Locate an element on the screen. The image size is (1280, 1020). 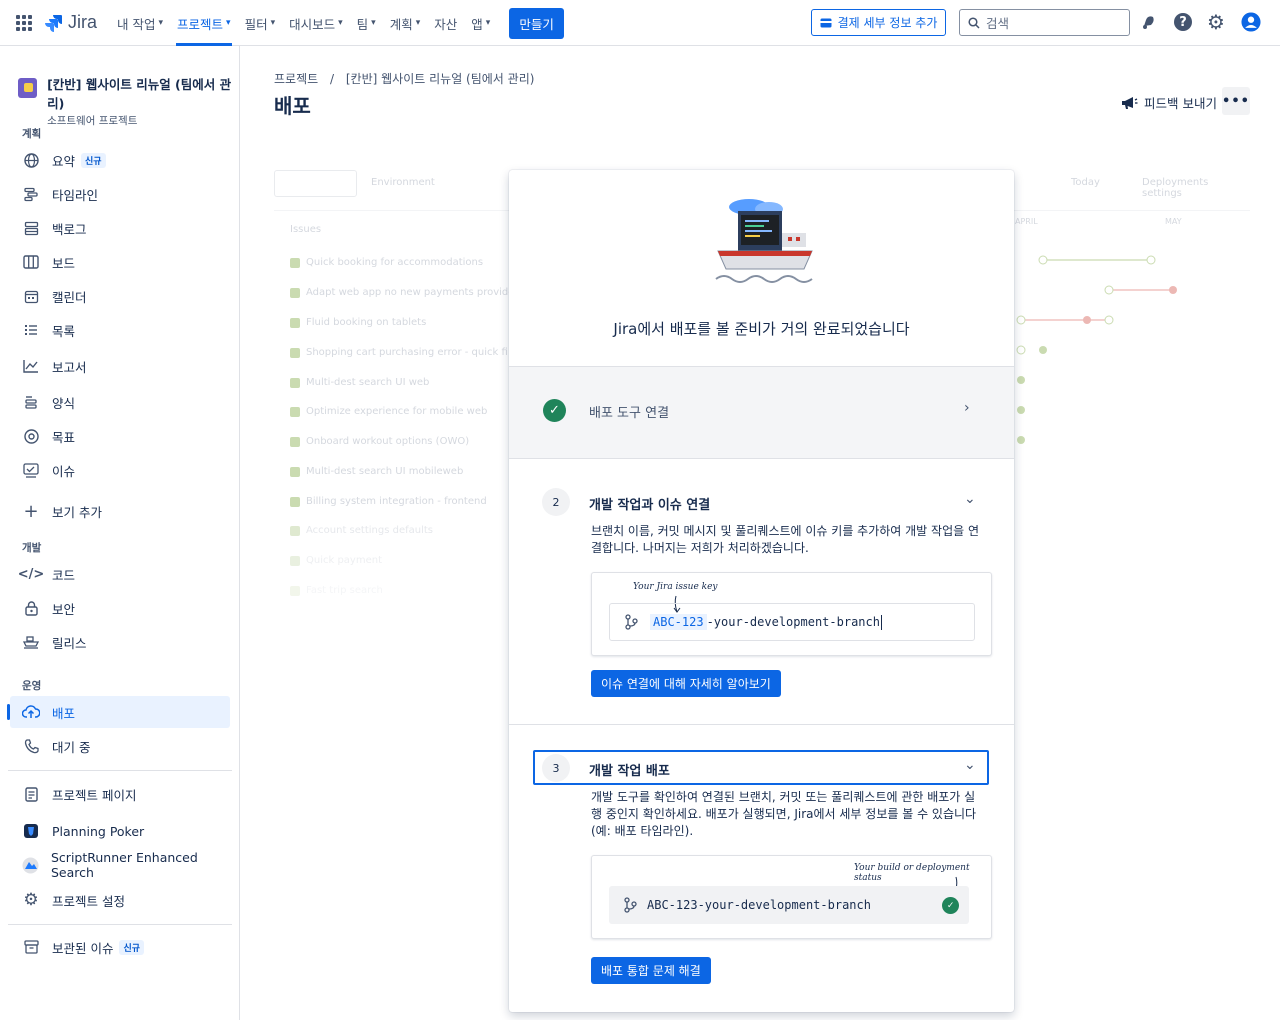
sidebar-item-label: 보기 추가 is located at coordinates (77, 512).